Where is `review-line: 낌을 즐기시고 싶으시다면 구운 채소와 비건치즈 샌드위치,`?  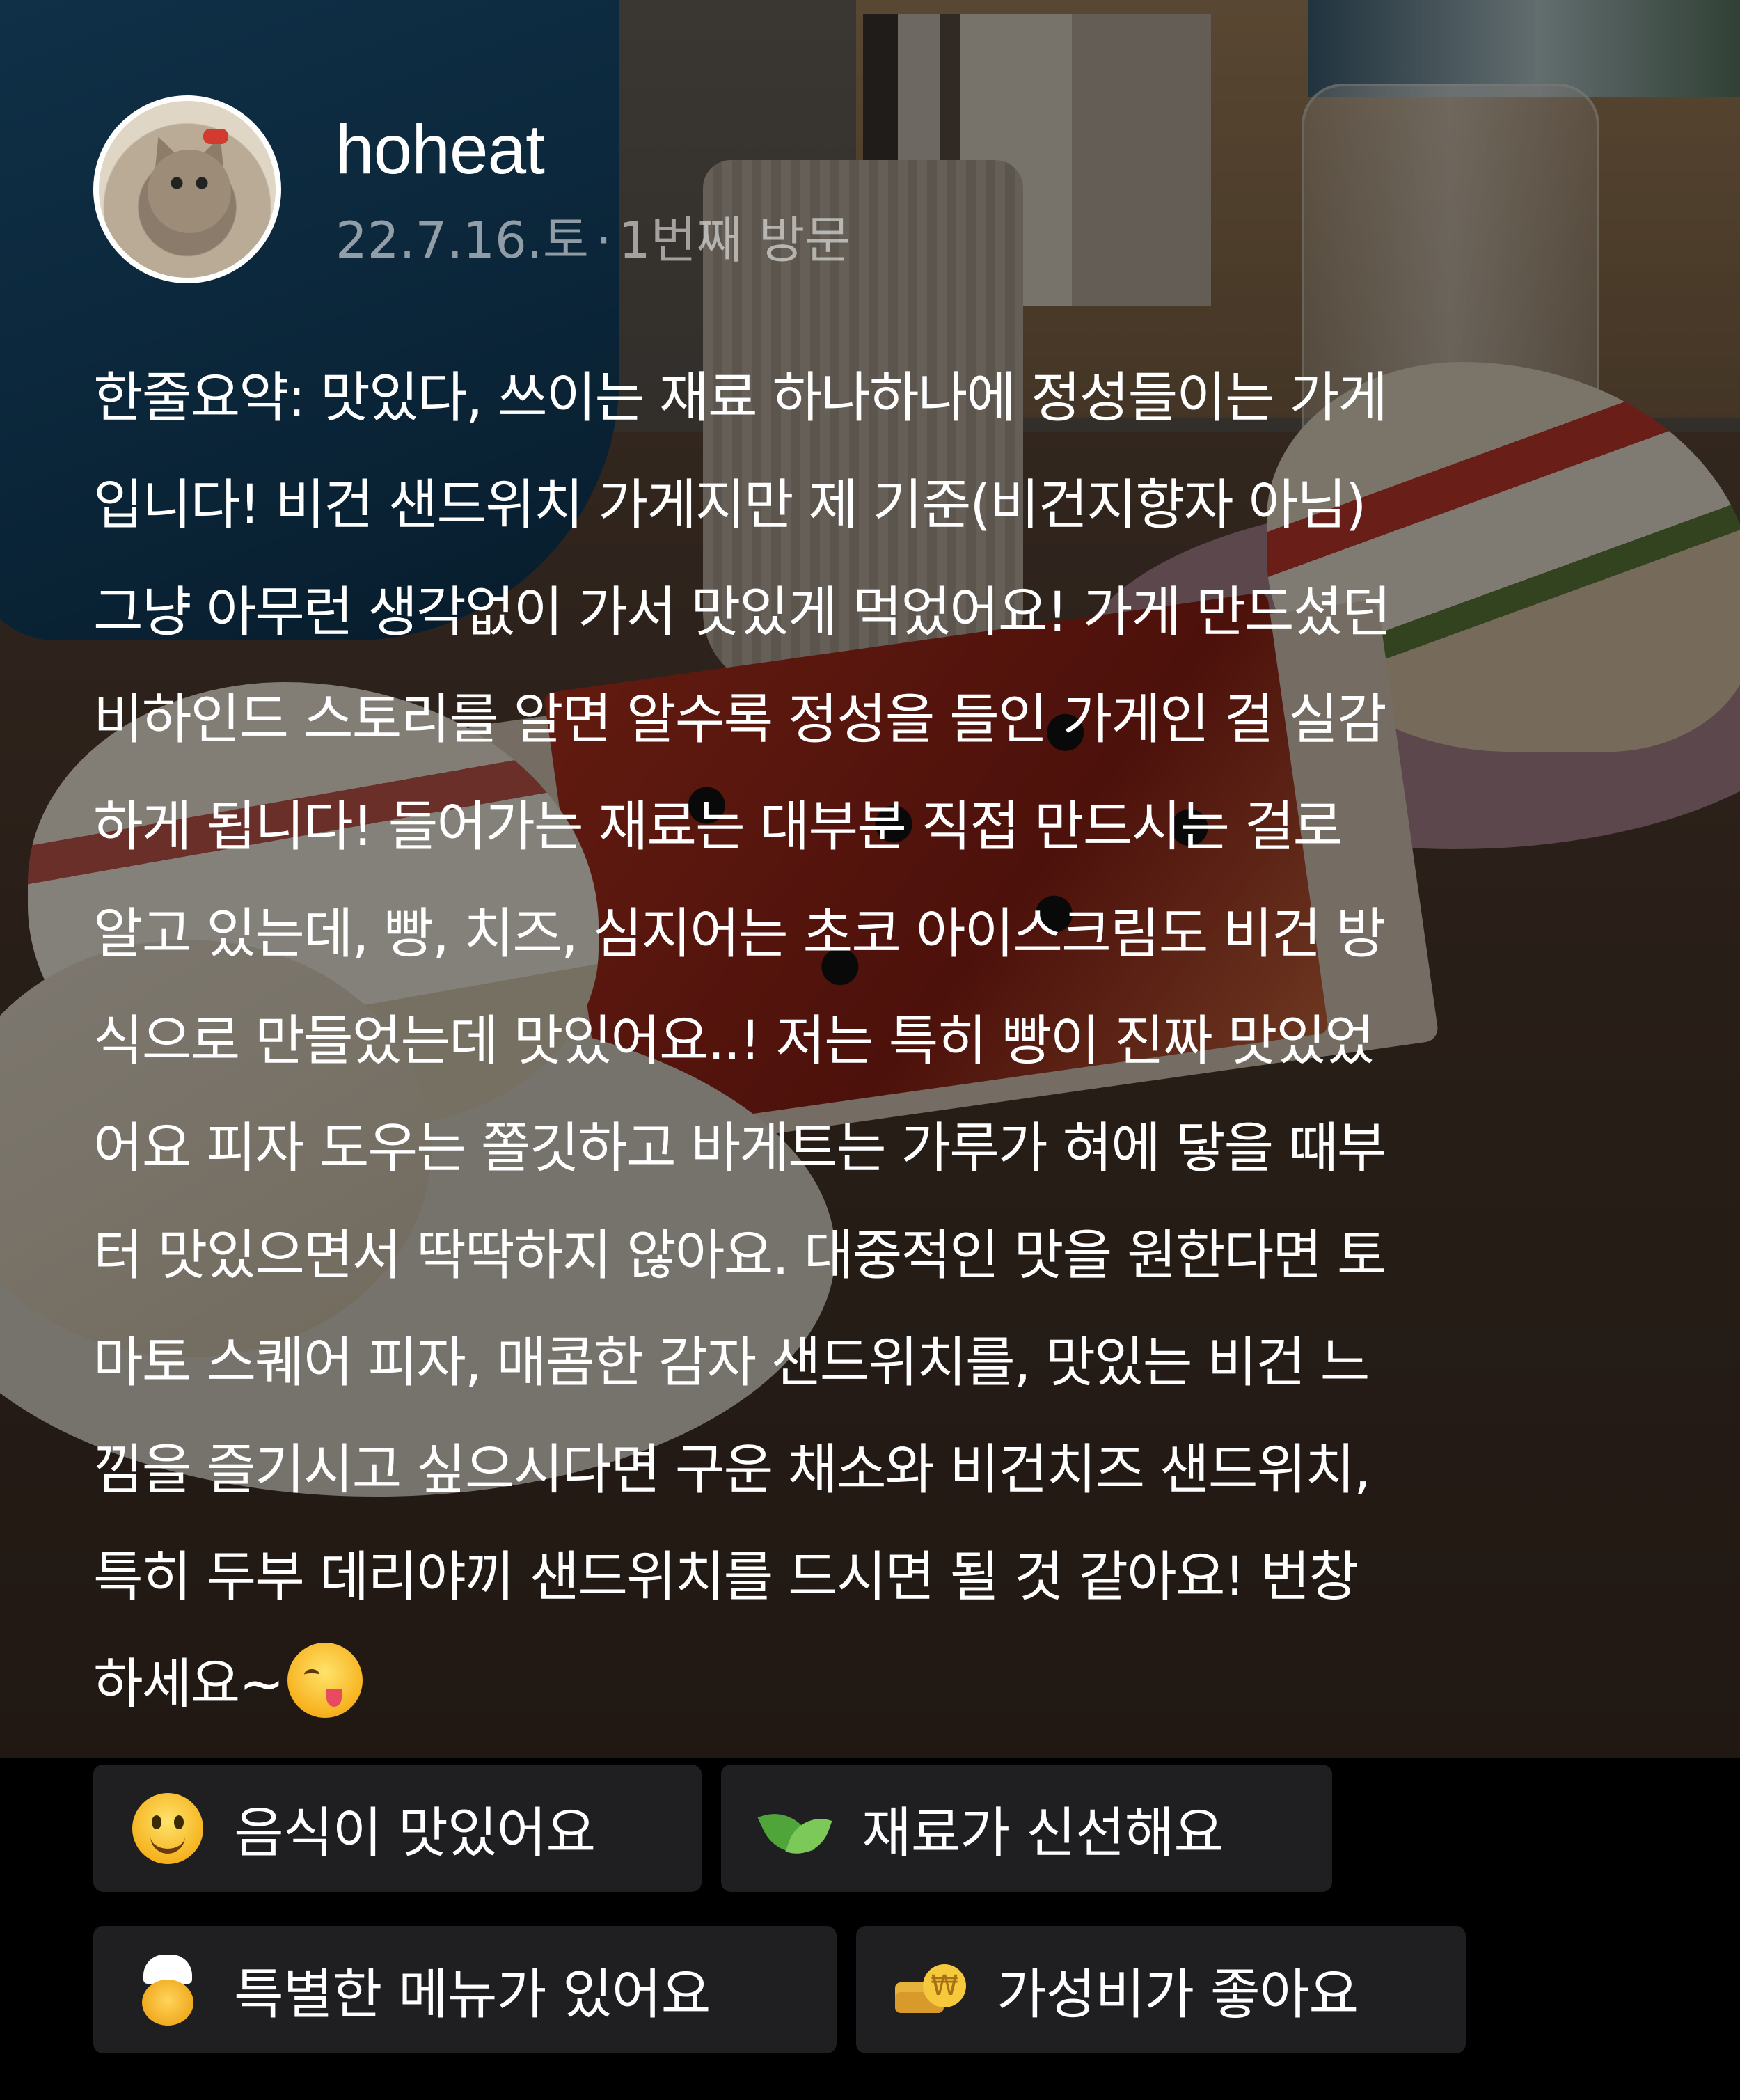
review-line: 낌을 즐기시고 싶으시다면 구운 채소와 비건치즈 샌드위치, is located at coordinates (732, 1470).